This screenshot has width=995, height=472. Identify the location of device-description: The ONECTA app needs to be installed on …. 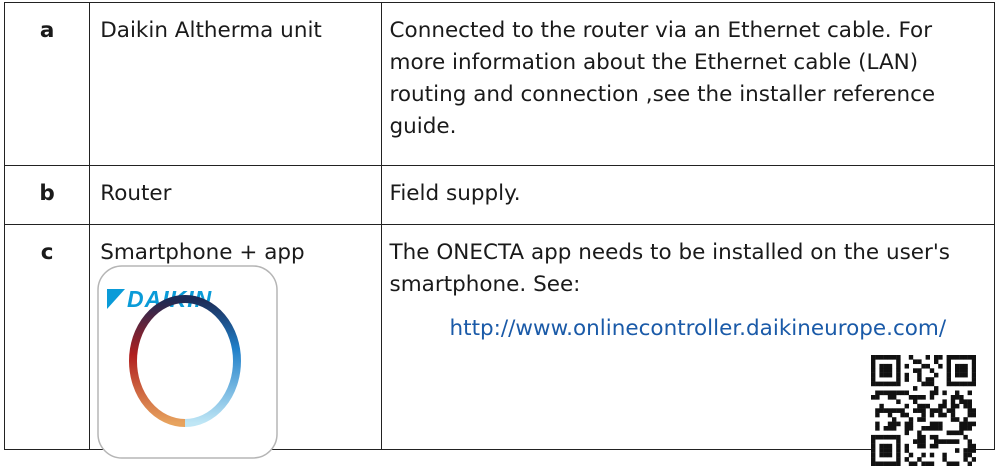
(669, 268).